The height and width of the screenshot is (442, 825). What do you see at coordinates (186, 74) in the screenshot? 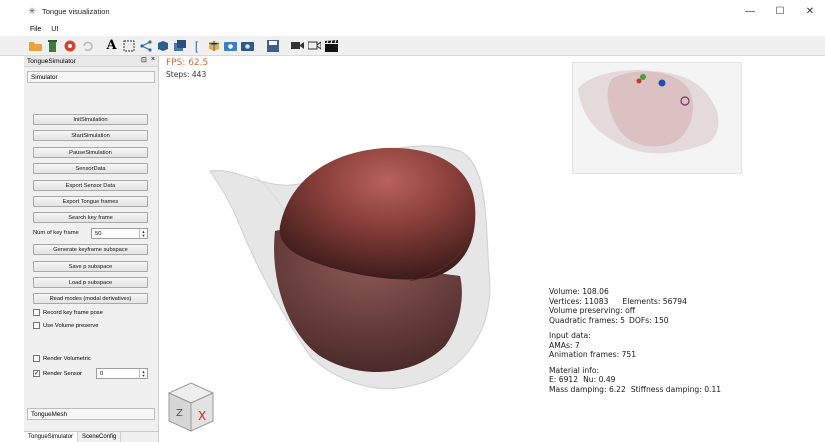
I see `steps-readout: Steps: 443` at bounding box center [186, 74].